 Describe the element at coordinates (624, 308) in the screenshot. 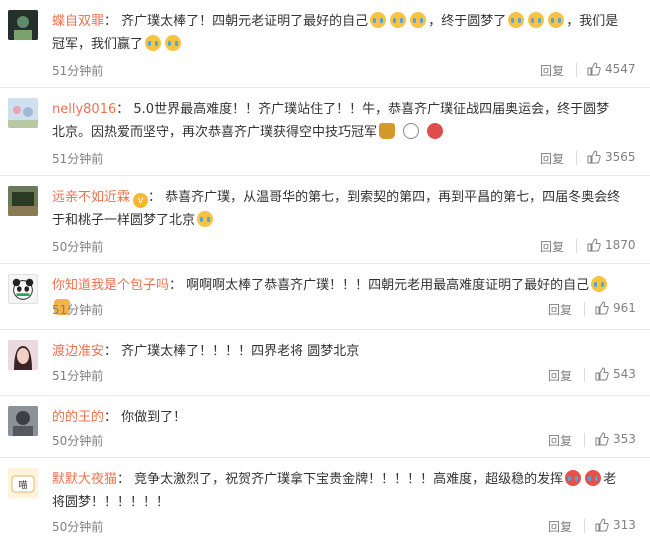

I see `like-count: 961` at that location.